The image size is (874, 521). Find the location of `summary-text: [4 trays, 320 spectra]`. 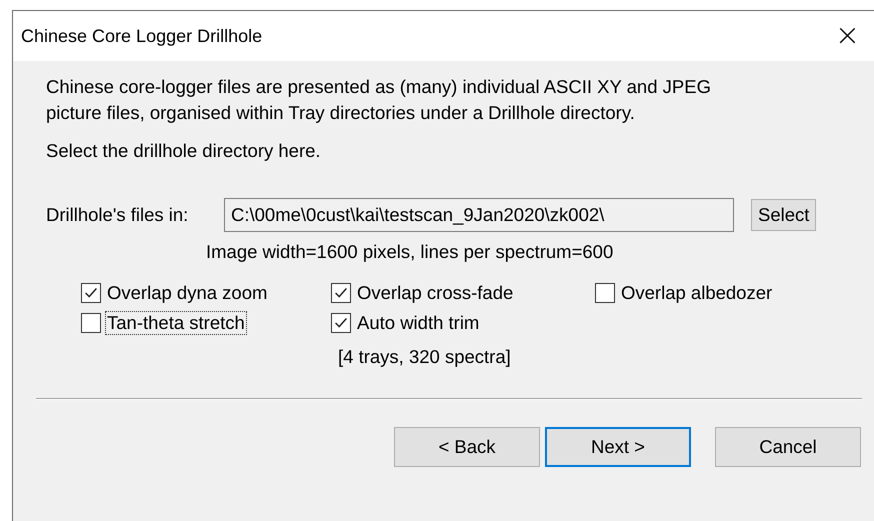

summary-text: [4 trays, 320 spectra] is located at coordinates (424, 356).